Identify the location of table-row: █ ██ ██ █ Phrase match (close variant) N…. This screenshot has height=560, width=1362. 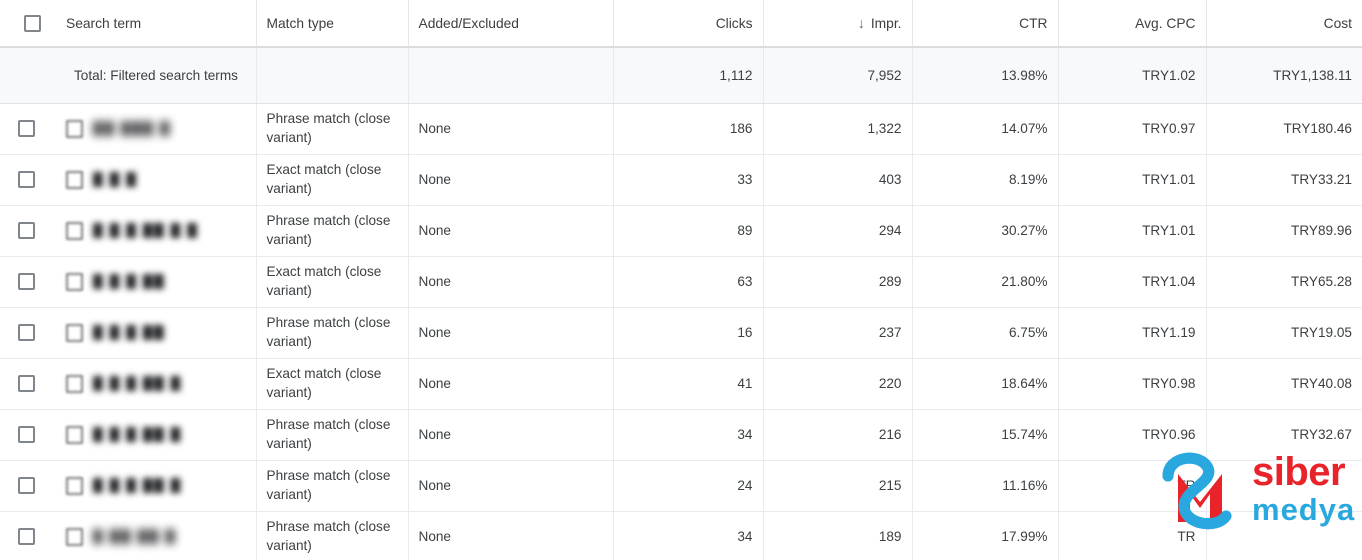
(681, 535).